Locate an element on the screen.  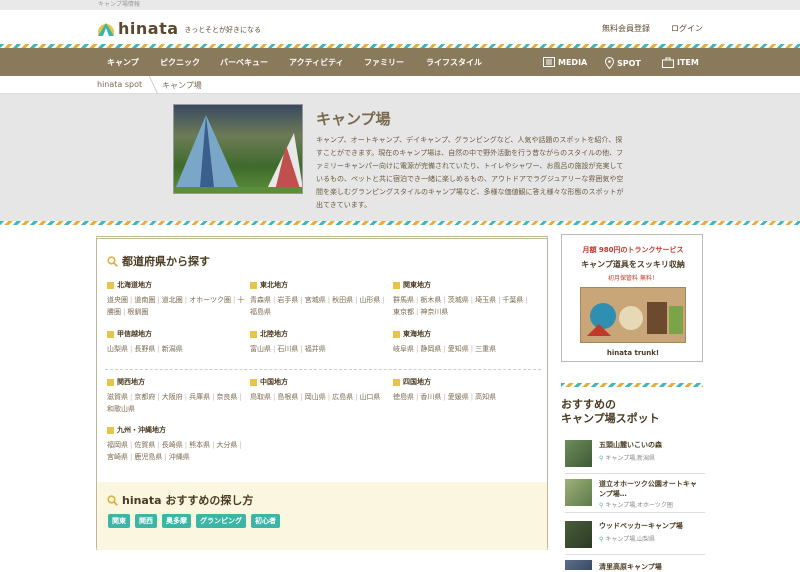
pref-link: 根釧圏 is located at coordinates (139, 312).